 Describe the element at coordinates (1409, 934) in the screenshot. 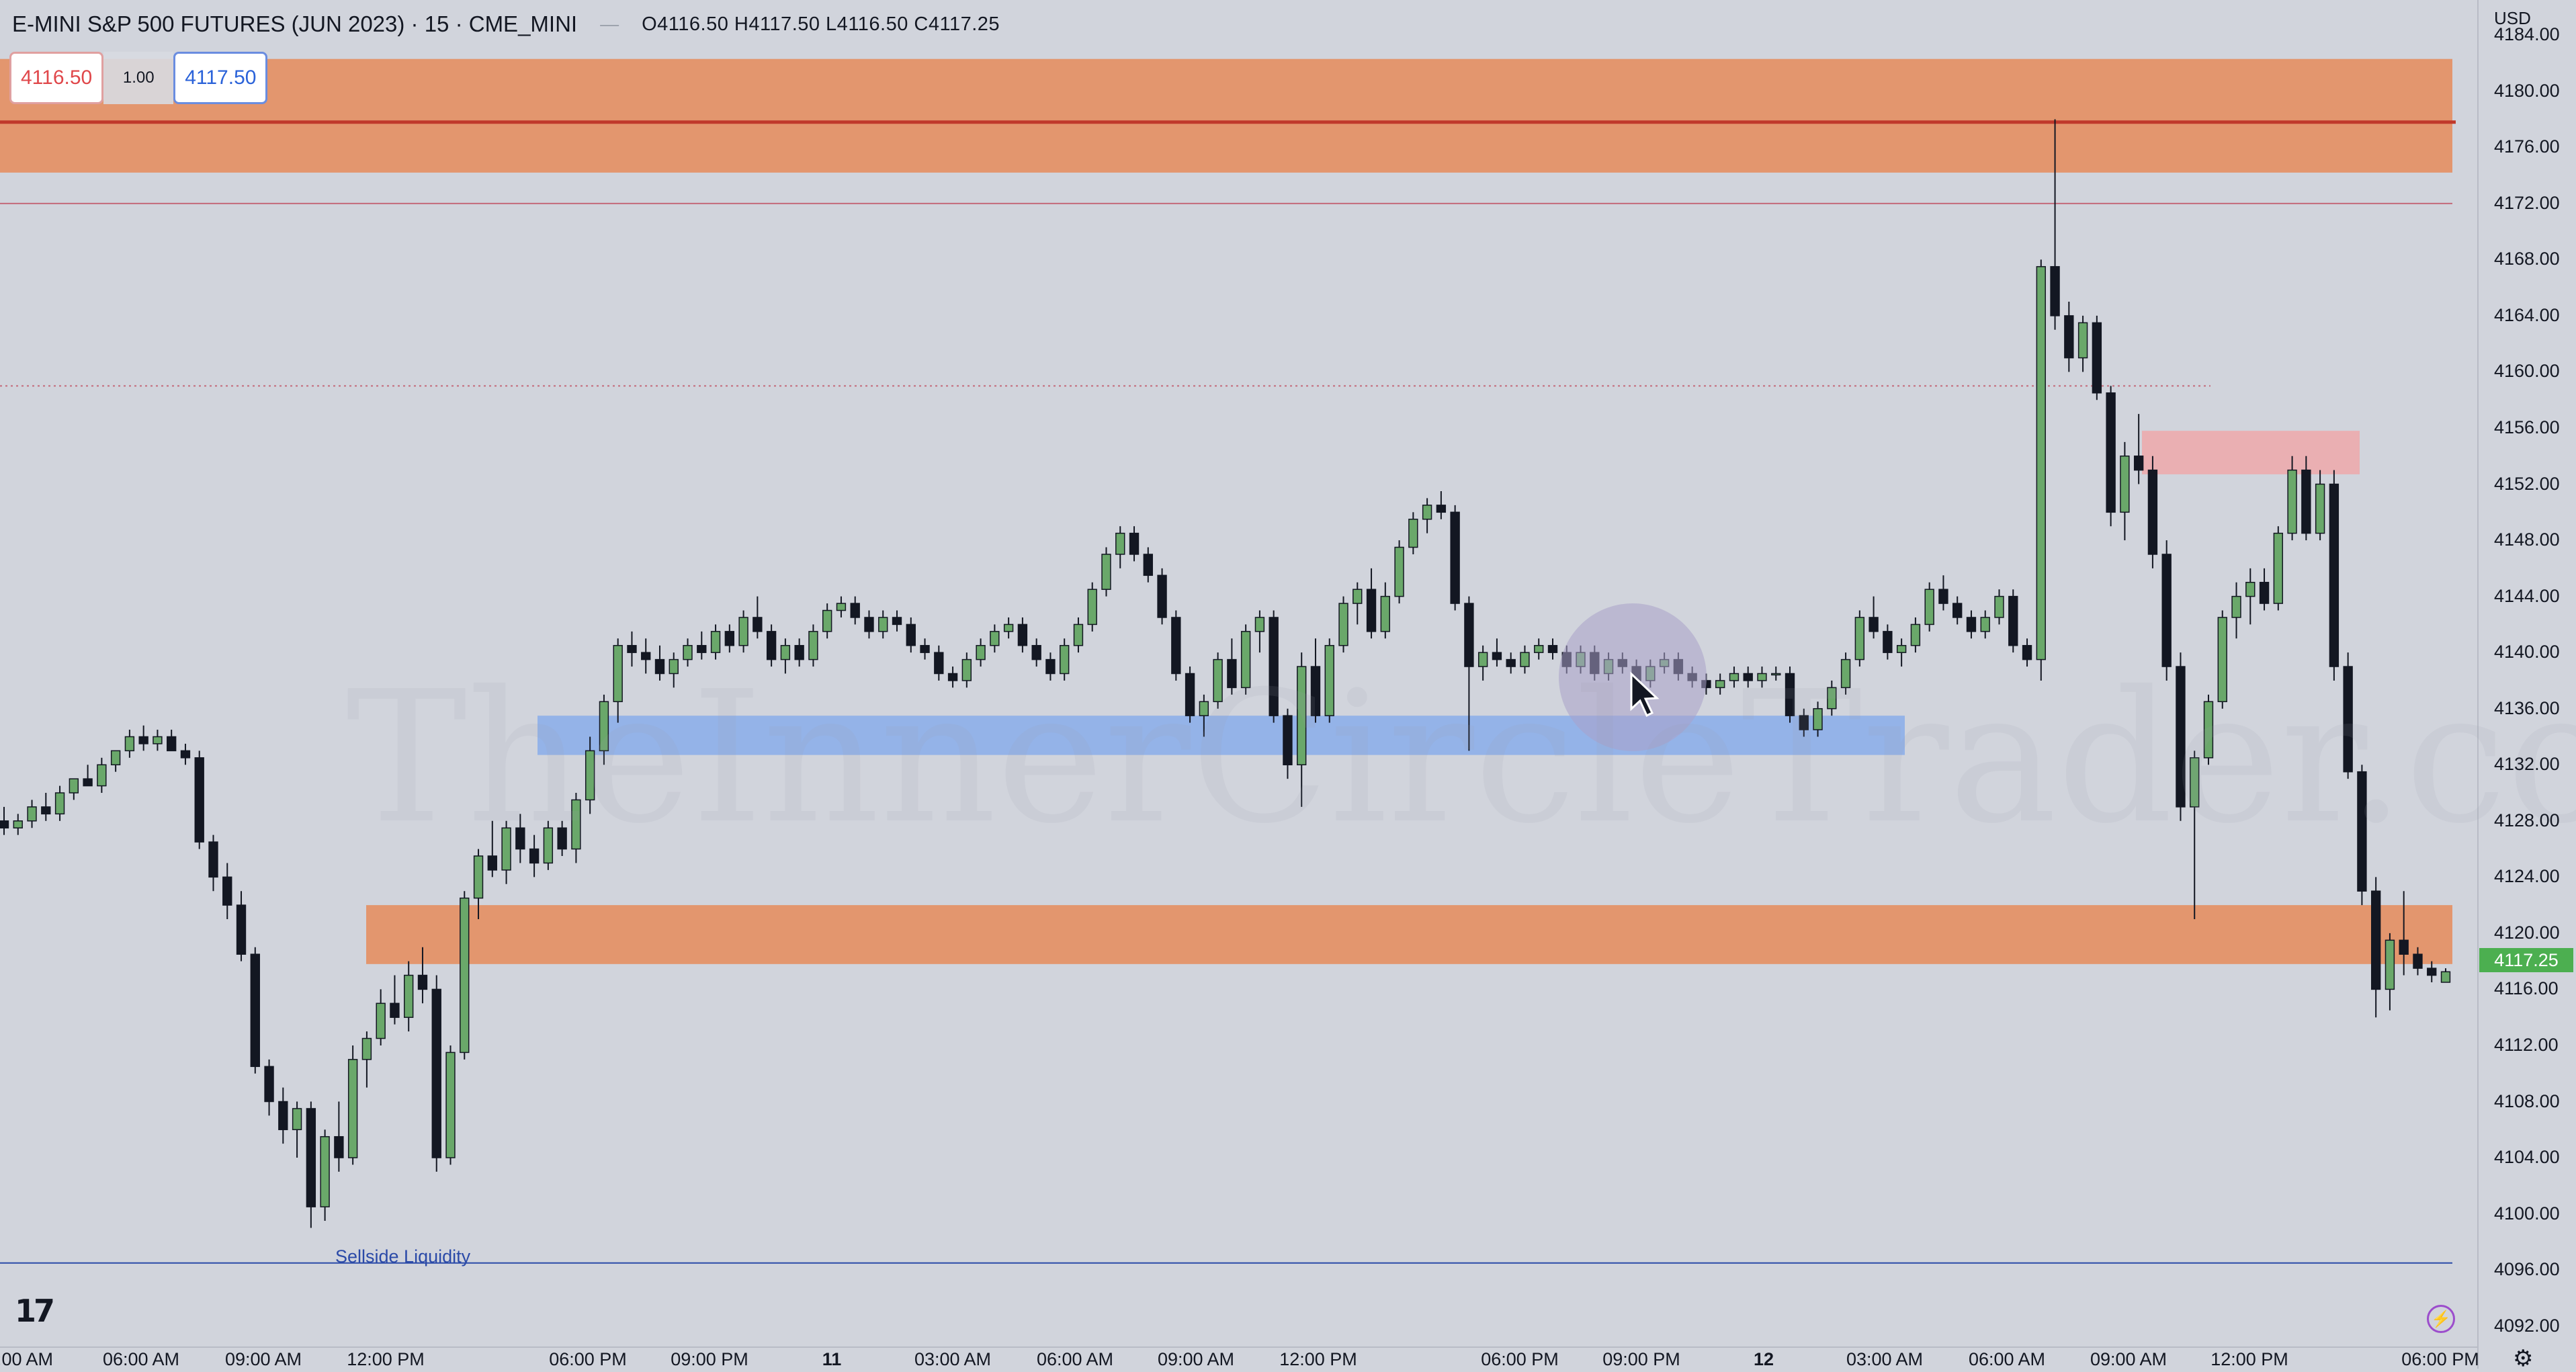

I see `premium-zone-low` at that location.